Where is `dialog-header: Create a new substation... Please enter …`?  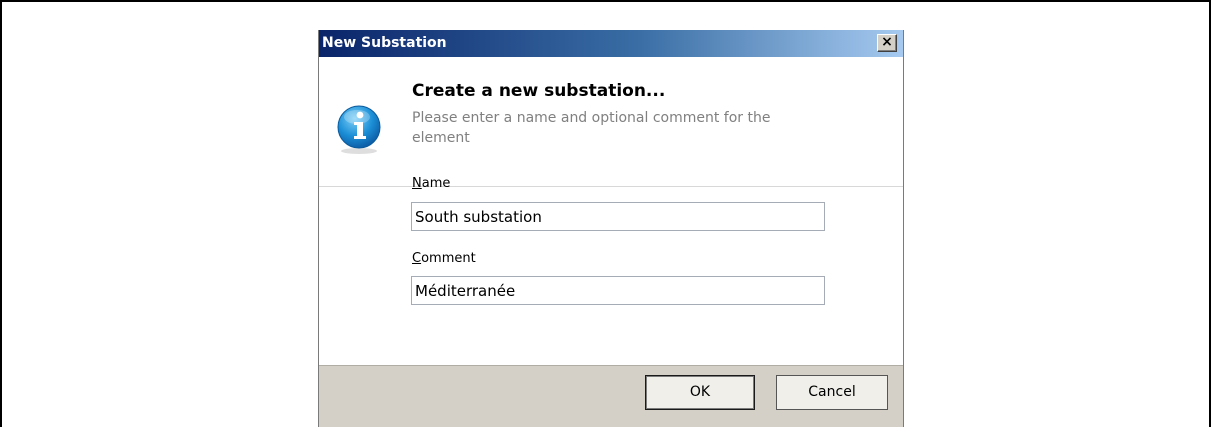 dialog-header: Create a new substation... Please enter … is located at coordinates (611, 122).